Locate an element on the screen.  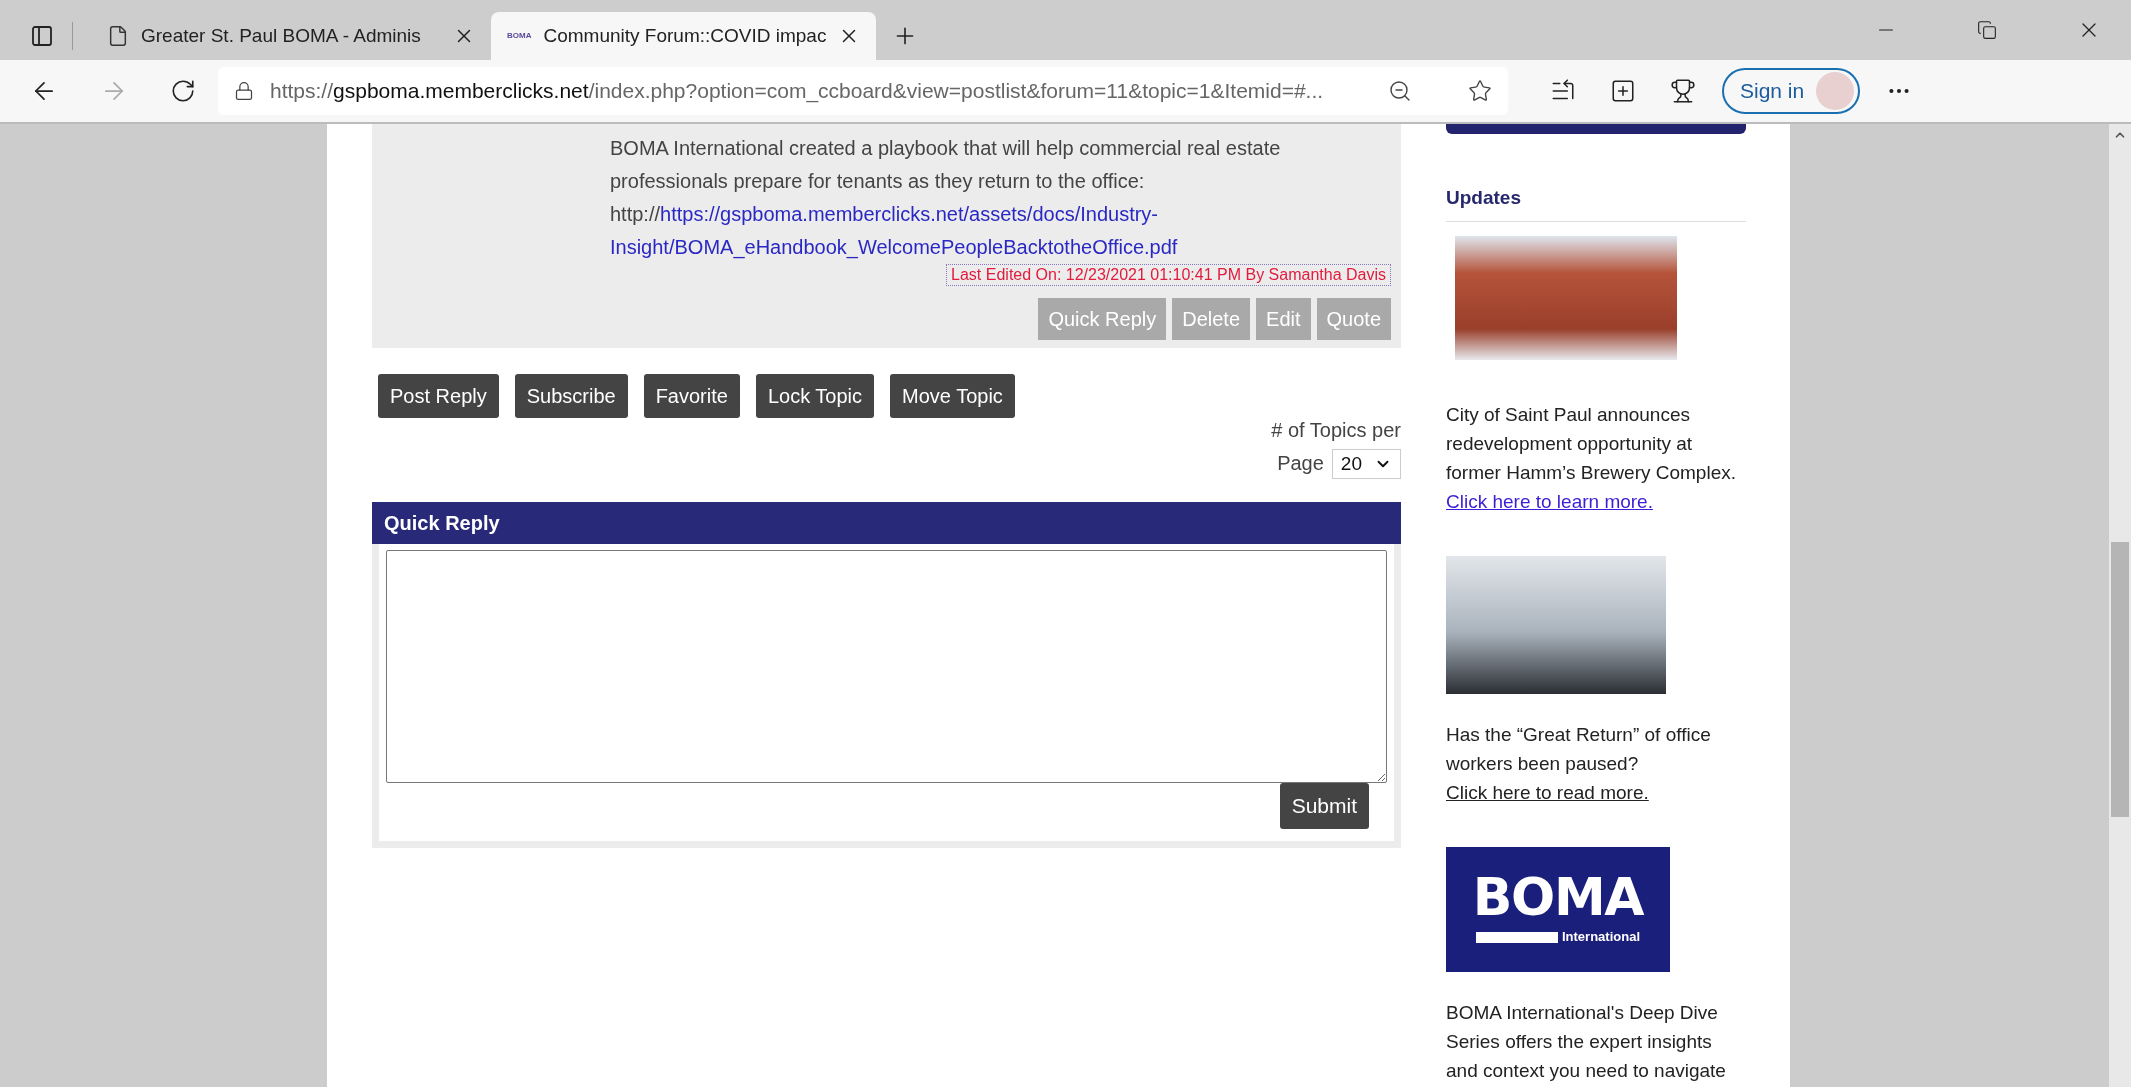
topic-button: Favorite is located at coordinates (691, 396).